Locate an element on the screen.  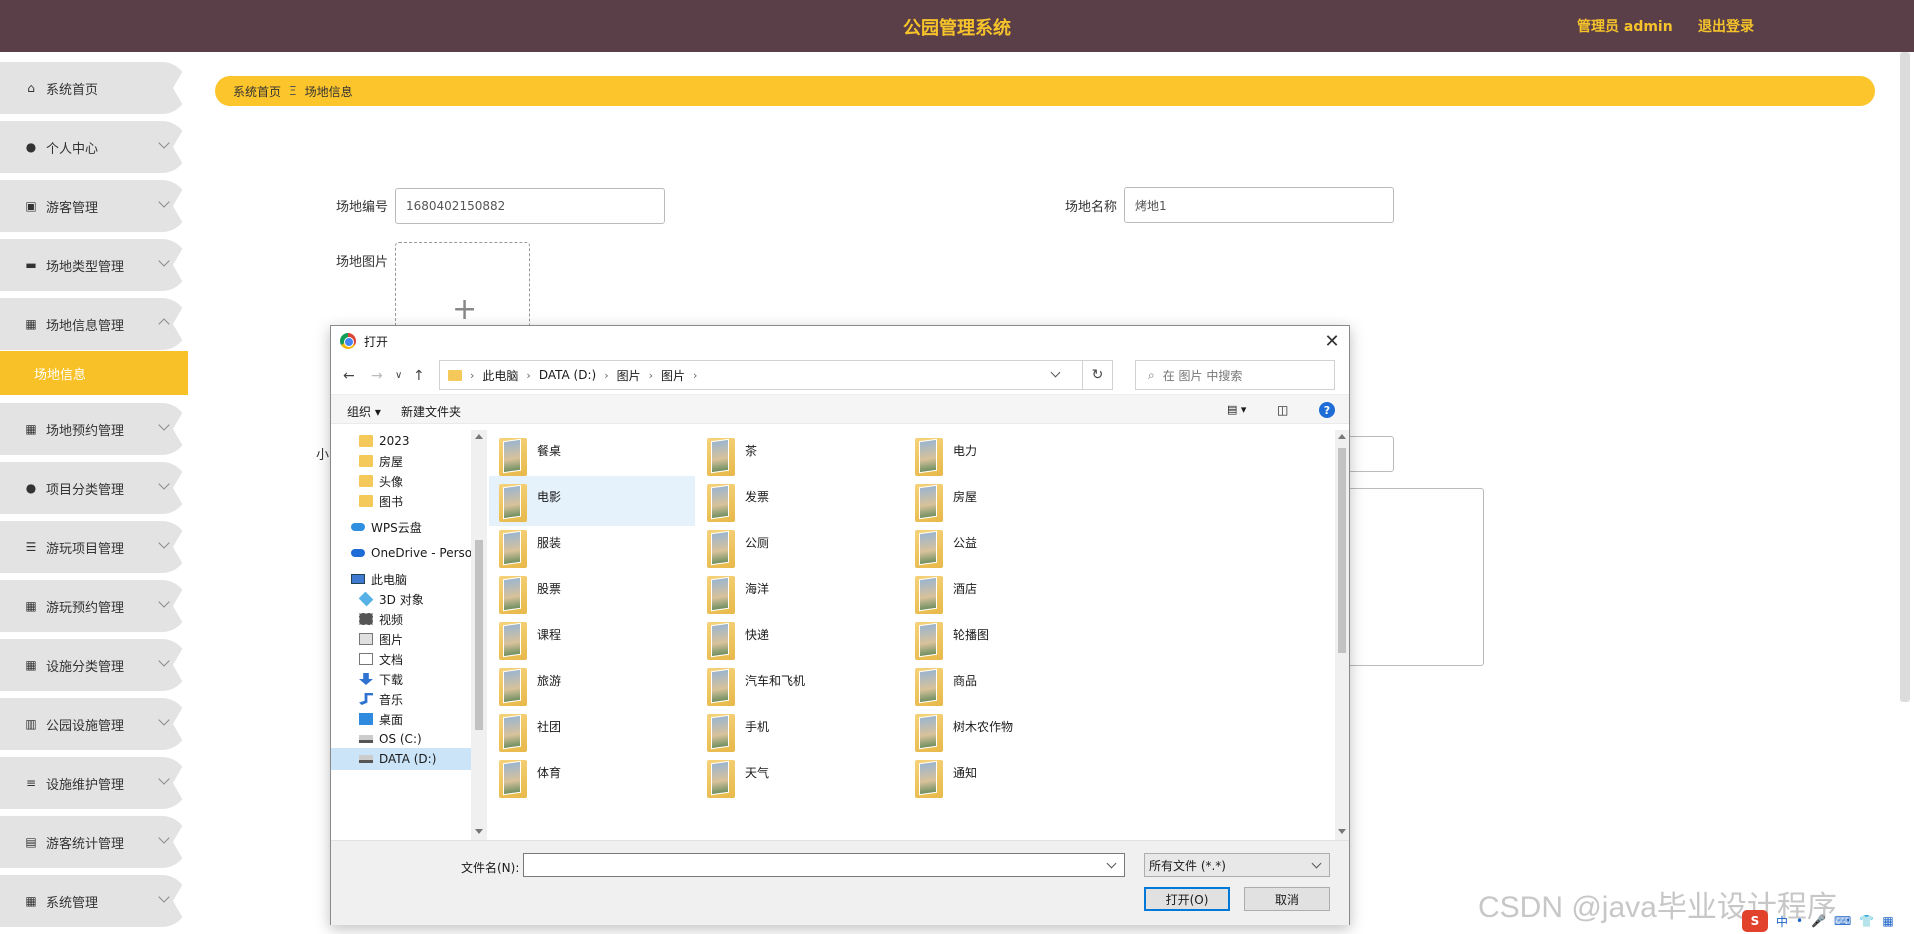
folder-item: 服装 is located at coordinates (592, 547).